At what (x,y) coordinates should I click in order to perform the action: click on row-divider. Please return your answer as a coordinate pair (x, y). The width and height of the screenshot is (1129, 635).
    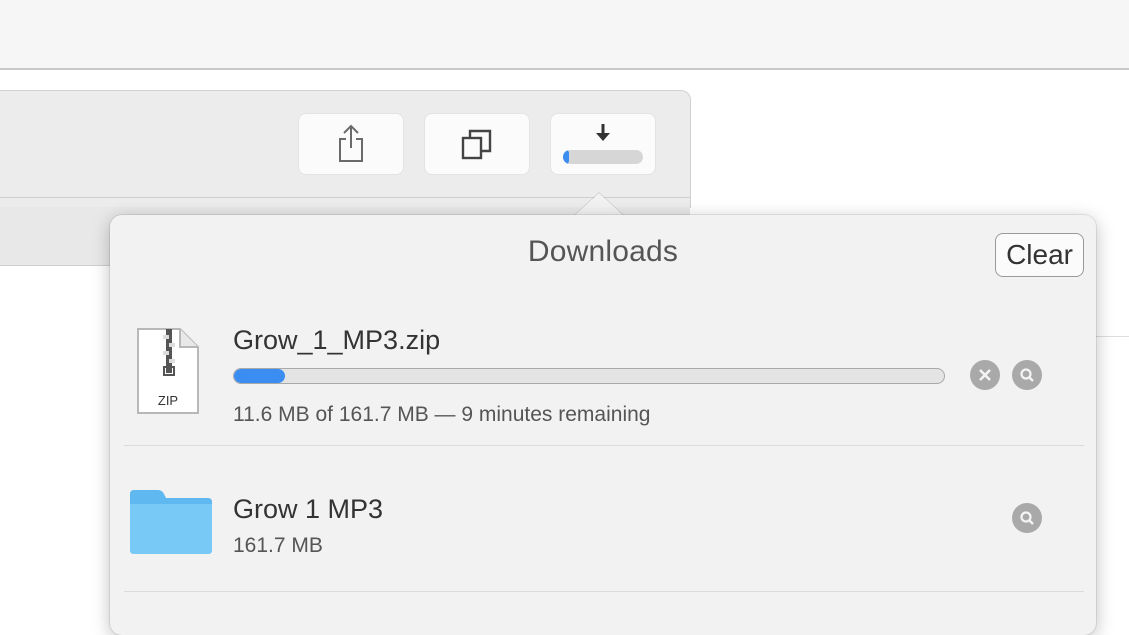
    Looking at the image, I should click on (604, 591).